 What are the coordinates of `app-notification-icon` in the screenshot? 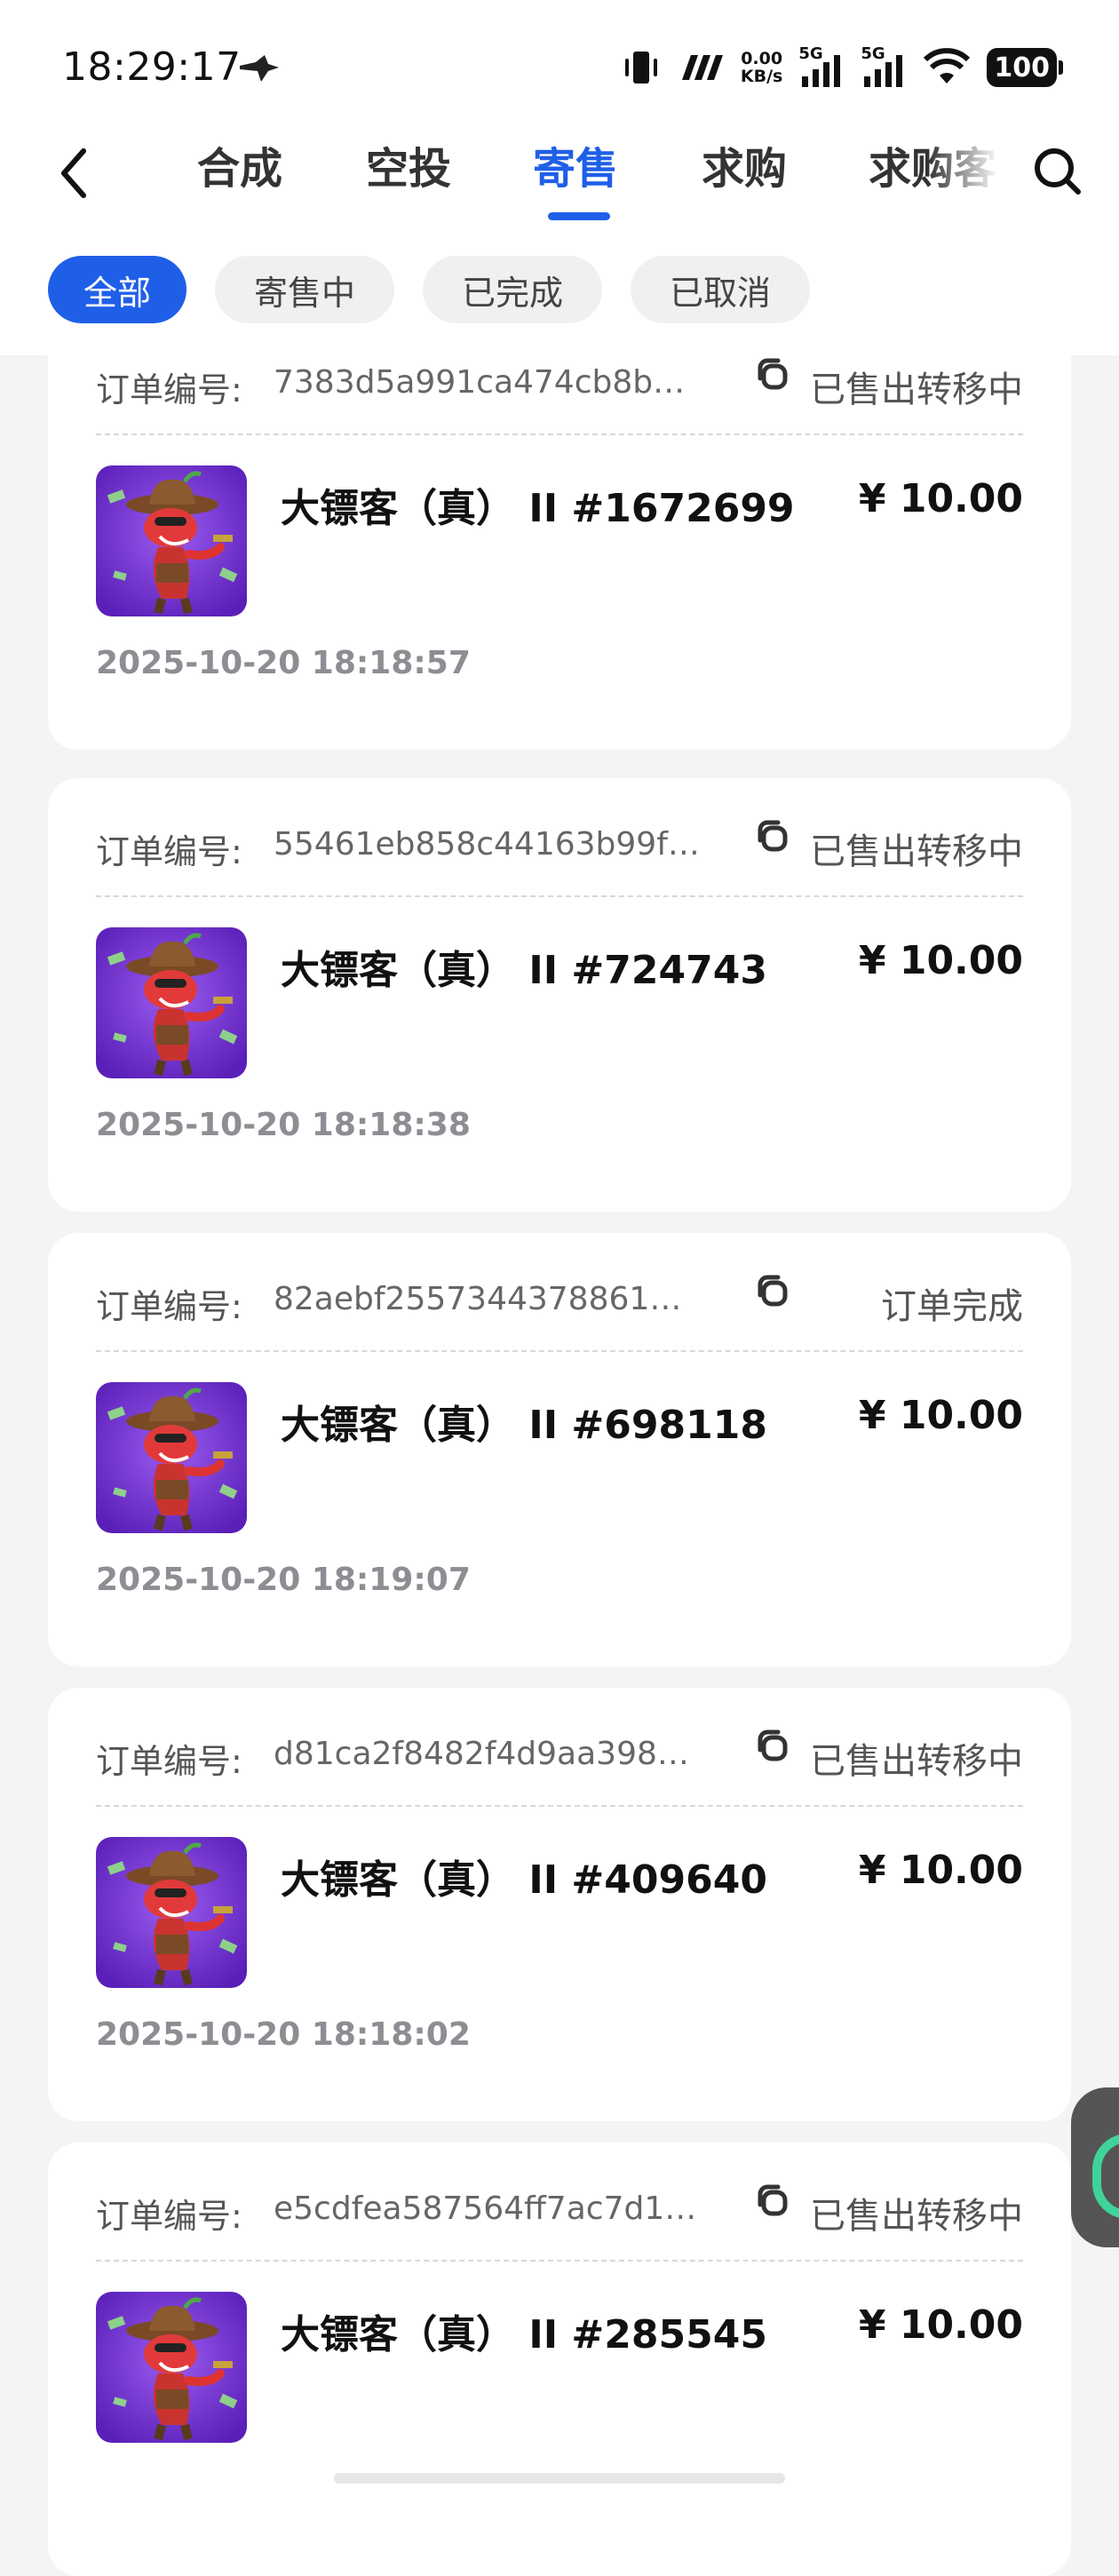 It's located at (259, 68).